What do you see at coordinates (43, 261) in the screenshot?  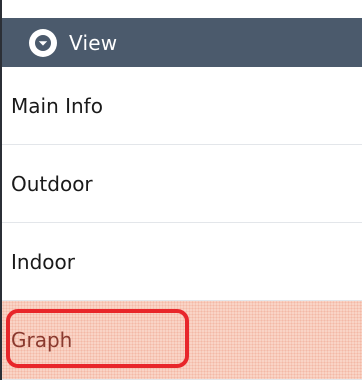 I see `menu-item-label: Indoor` at bounding box center [43, 261].